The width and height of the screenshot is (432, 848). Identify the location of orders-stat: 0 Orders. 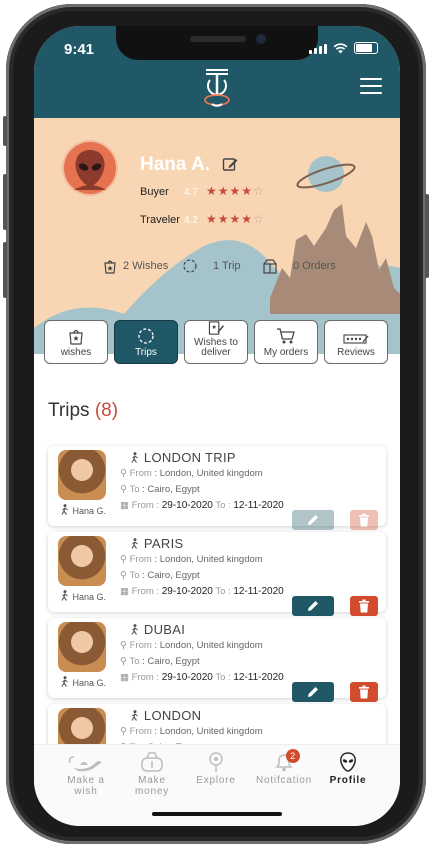
(299, 266).